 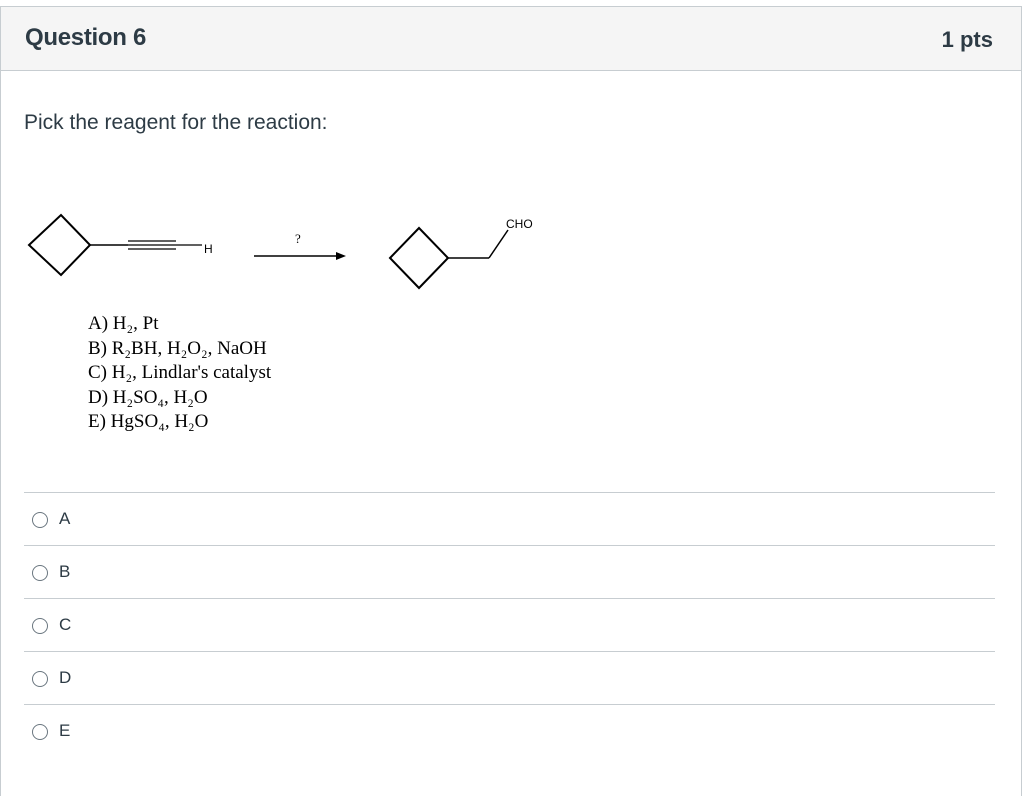 I want to click on answer-choice-e: E, so click(x=509, y=730).